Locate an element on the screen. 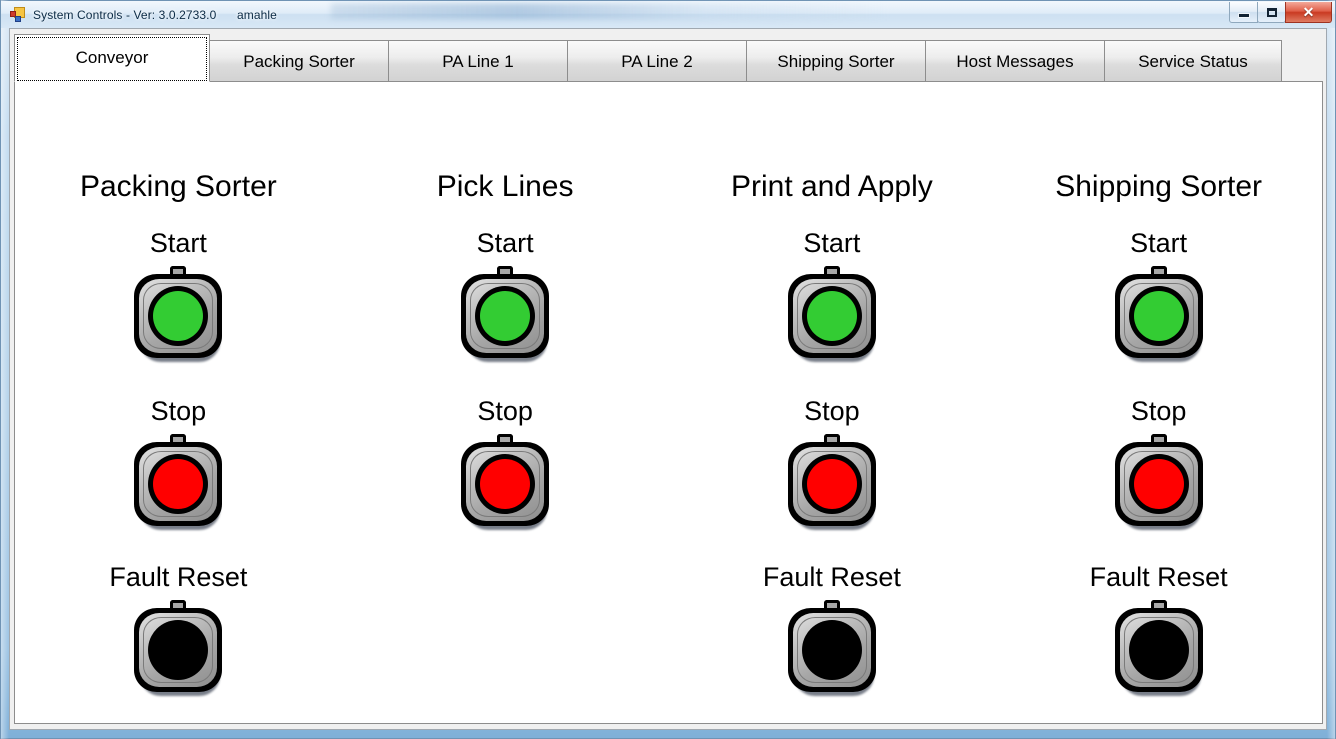 This screenshot has width=1336, height=739. tab-label: Packing Sorter is located at coordinates (299, 61).